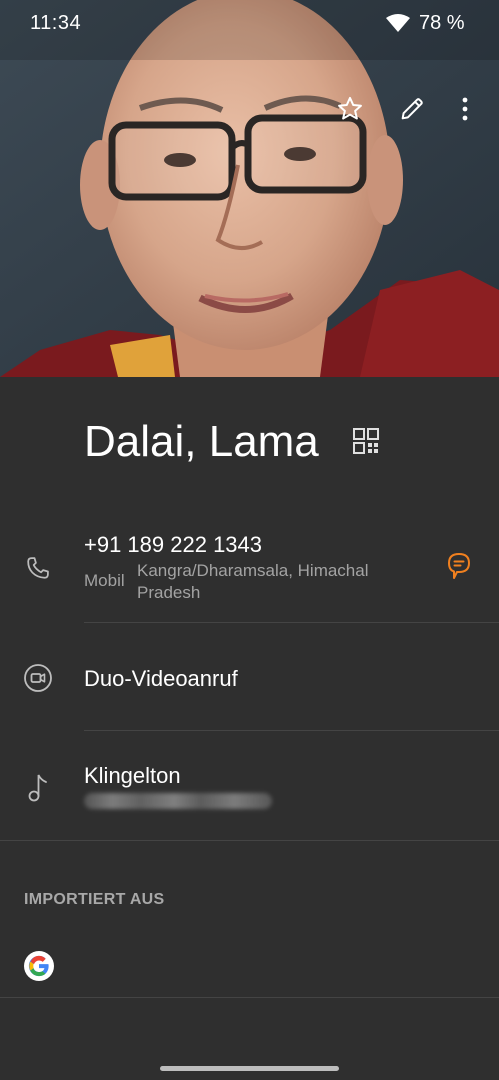 The image size is (499, 1080). What do you see at coordinates (104, 580) in the screenshot?
I see `phone-type-label: Mobil` at bounding box center [104, 580].